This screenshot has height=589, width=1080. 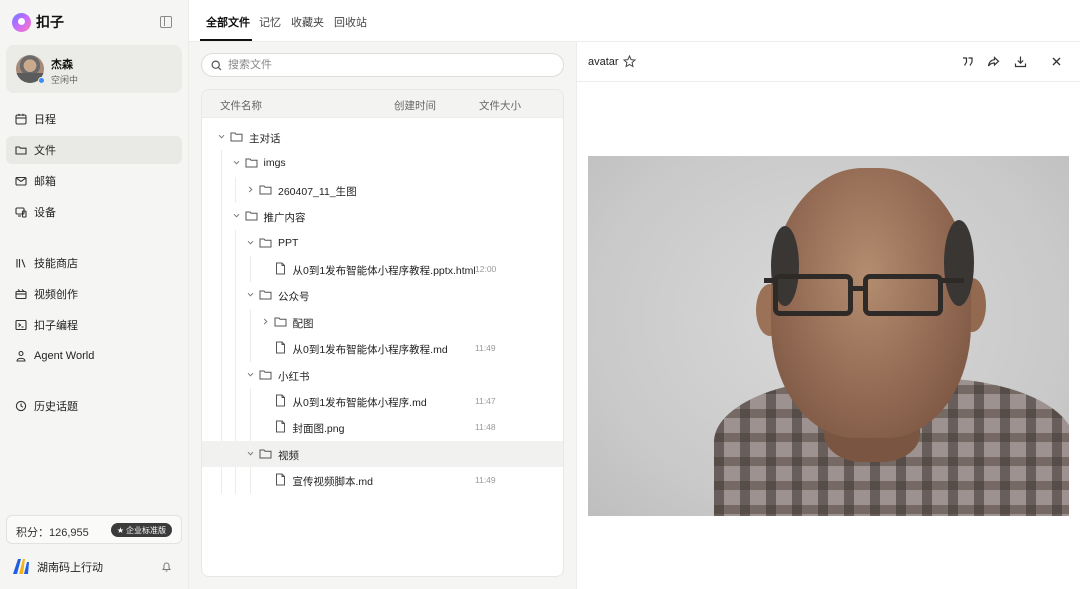 What do you see at coordinates (382, 322) in the screenshot?
I see `tree-folder-row: 配图` at bounding box center [382, 322].